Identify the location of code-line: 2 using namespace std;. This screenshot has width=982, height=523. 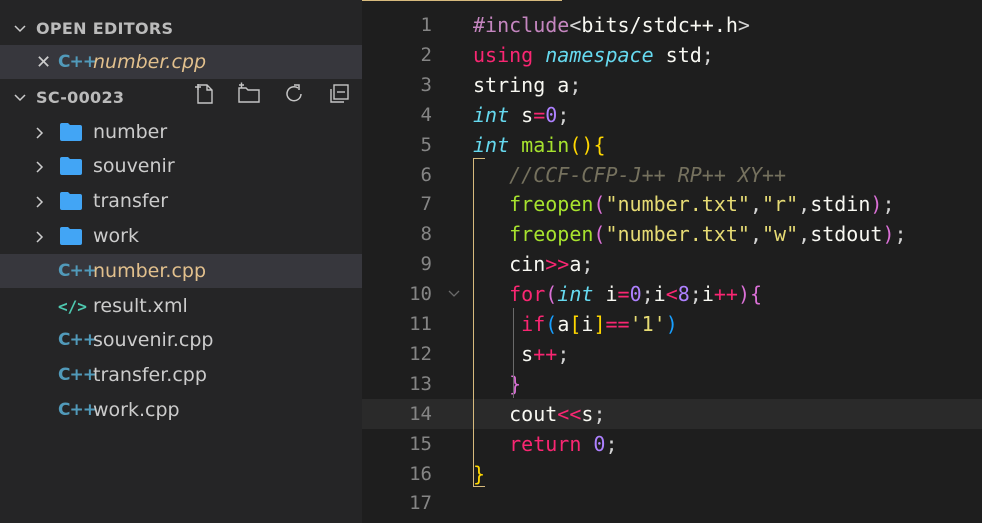
(672, 55).